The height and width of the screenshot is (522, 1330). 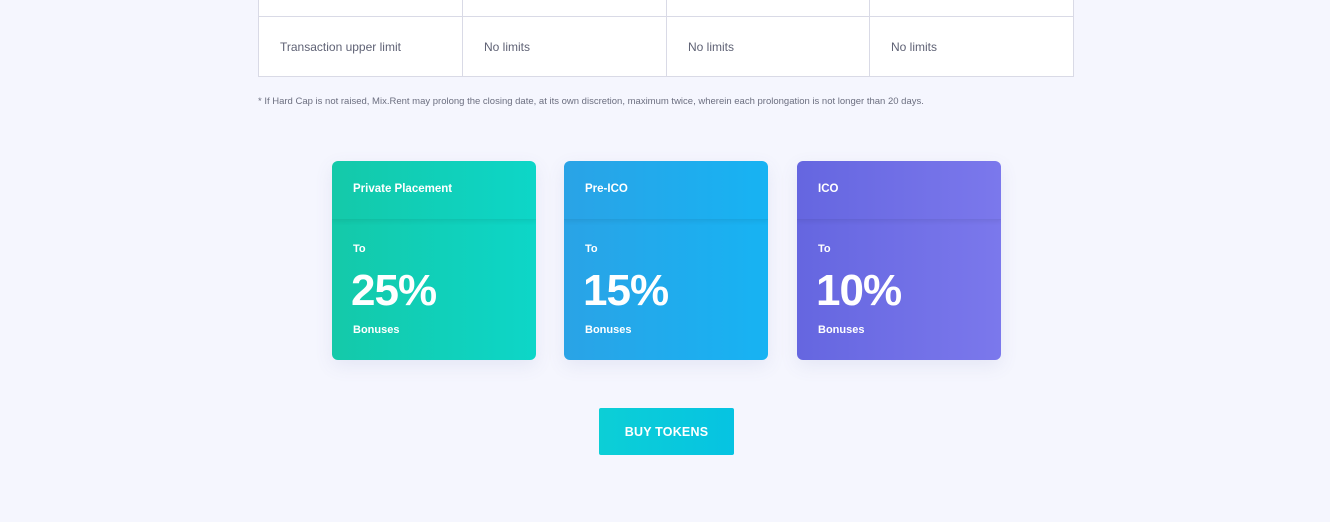 What do you see at coordinates (859, 290) in the screenshot?
I see `card-bonus-value: 10%` at bounding box center [859, 290].